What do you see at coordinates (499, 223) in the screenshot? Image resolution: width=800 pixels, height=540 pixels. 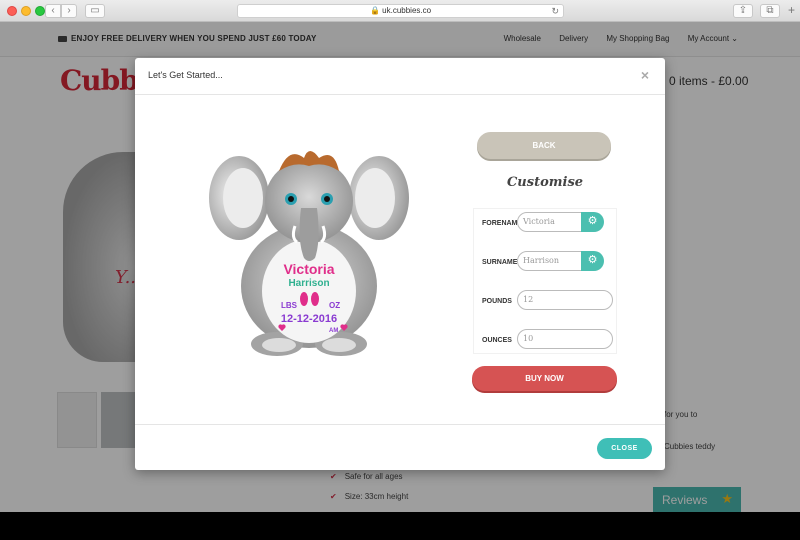 I see `forename-label: FORENAME` at bounding box center [499, 223].